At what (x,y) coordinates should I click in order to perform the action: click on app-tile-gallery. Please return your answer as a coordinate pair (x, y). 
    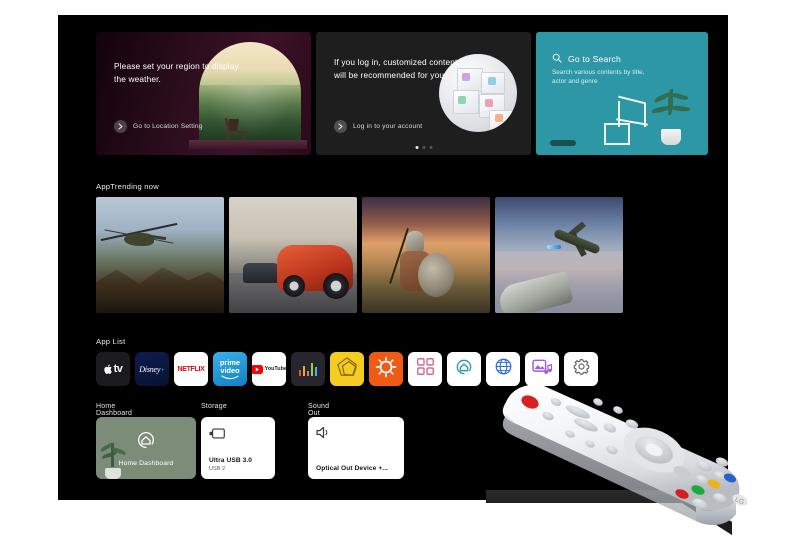
    Looking at the image, I should click on (386, 369).